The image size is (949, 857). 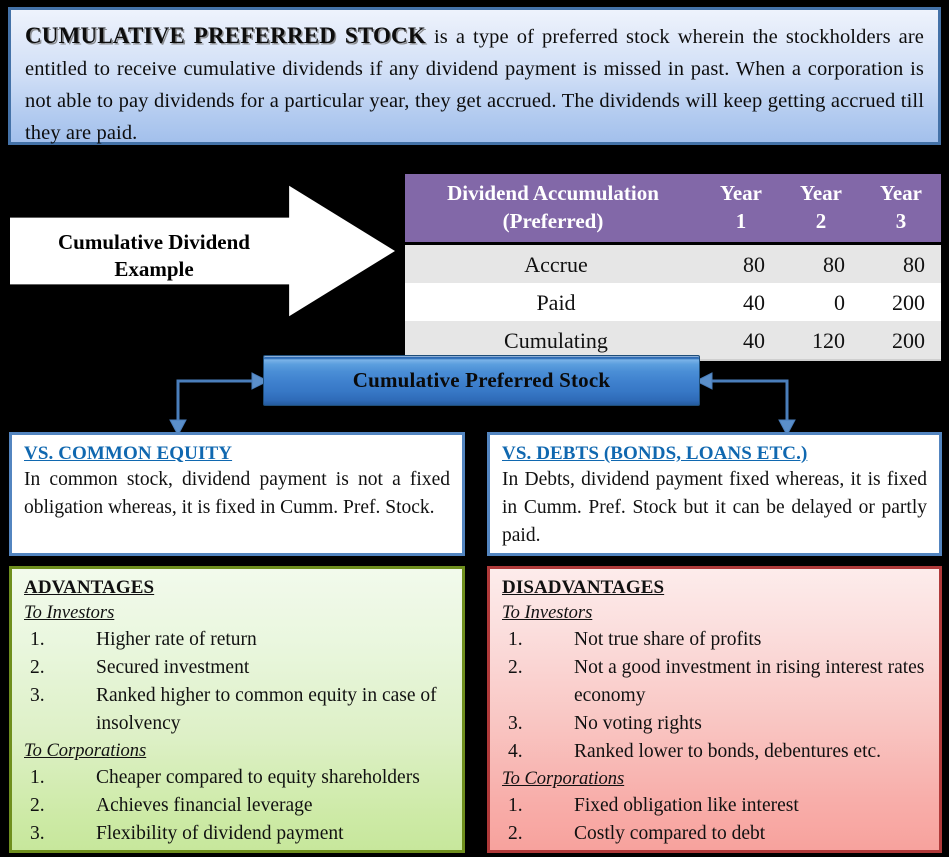 What do you see at coordinates (563, 779) in the screenshot?
I see `disadvantages-corporations-title: To Corporations` at bounding box center [563, 779].